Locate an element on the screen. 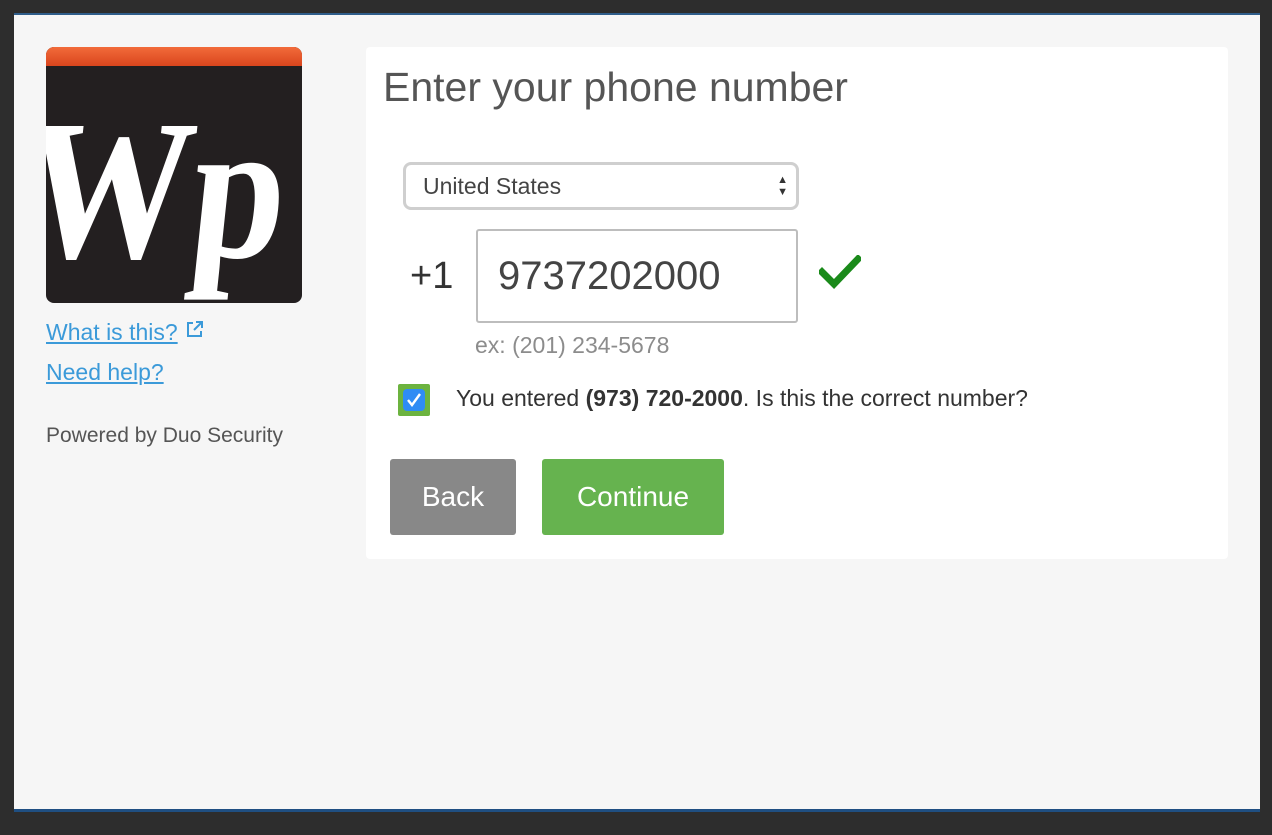 This screenshot has height=835, width=1272. phone-example-hint: ex: (201) 234-5678 is located at coordinates (572, 345).